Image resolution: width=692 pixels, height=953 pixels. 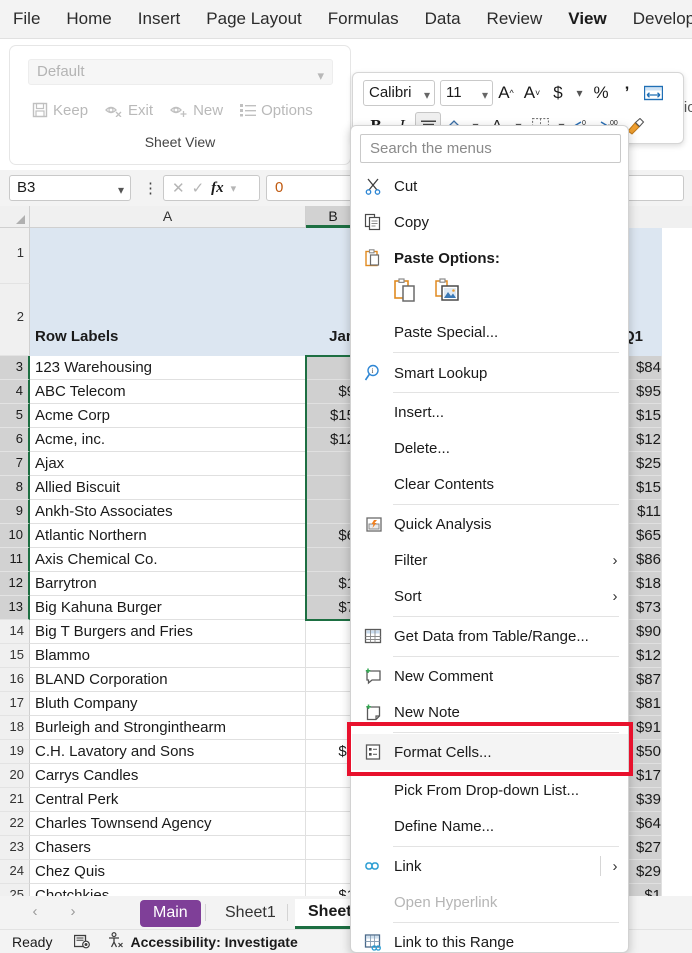 I want to click on sheet-tab-main: Main, so click(x=170, y=913).